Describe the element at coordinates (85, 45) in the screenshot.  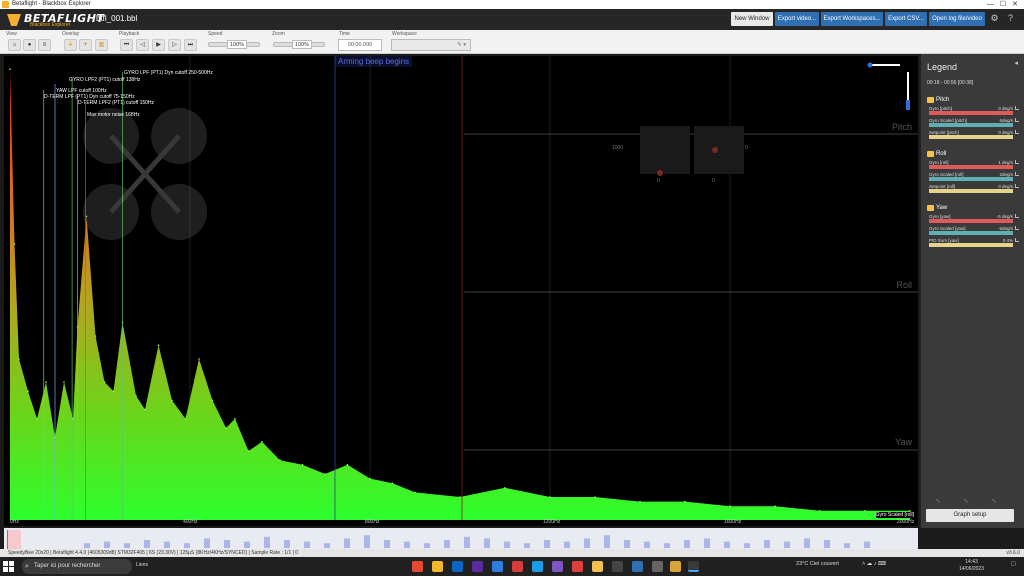
I see `overlay-sticks-button: ✈` at that location.